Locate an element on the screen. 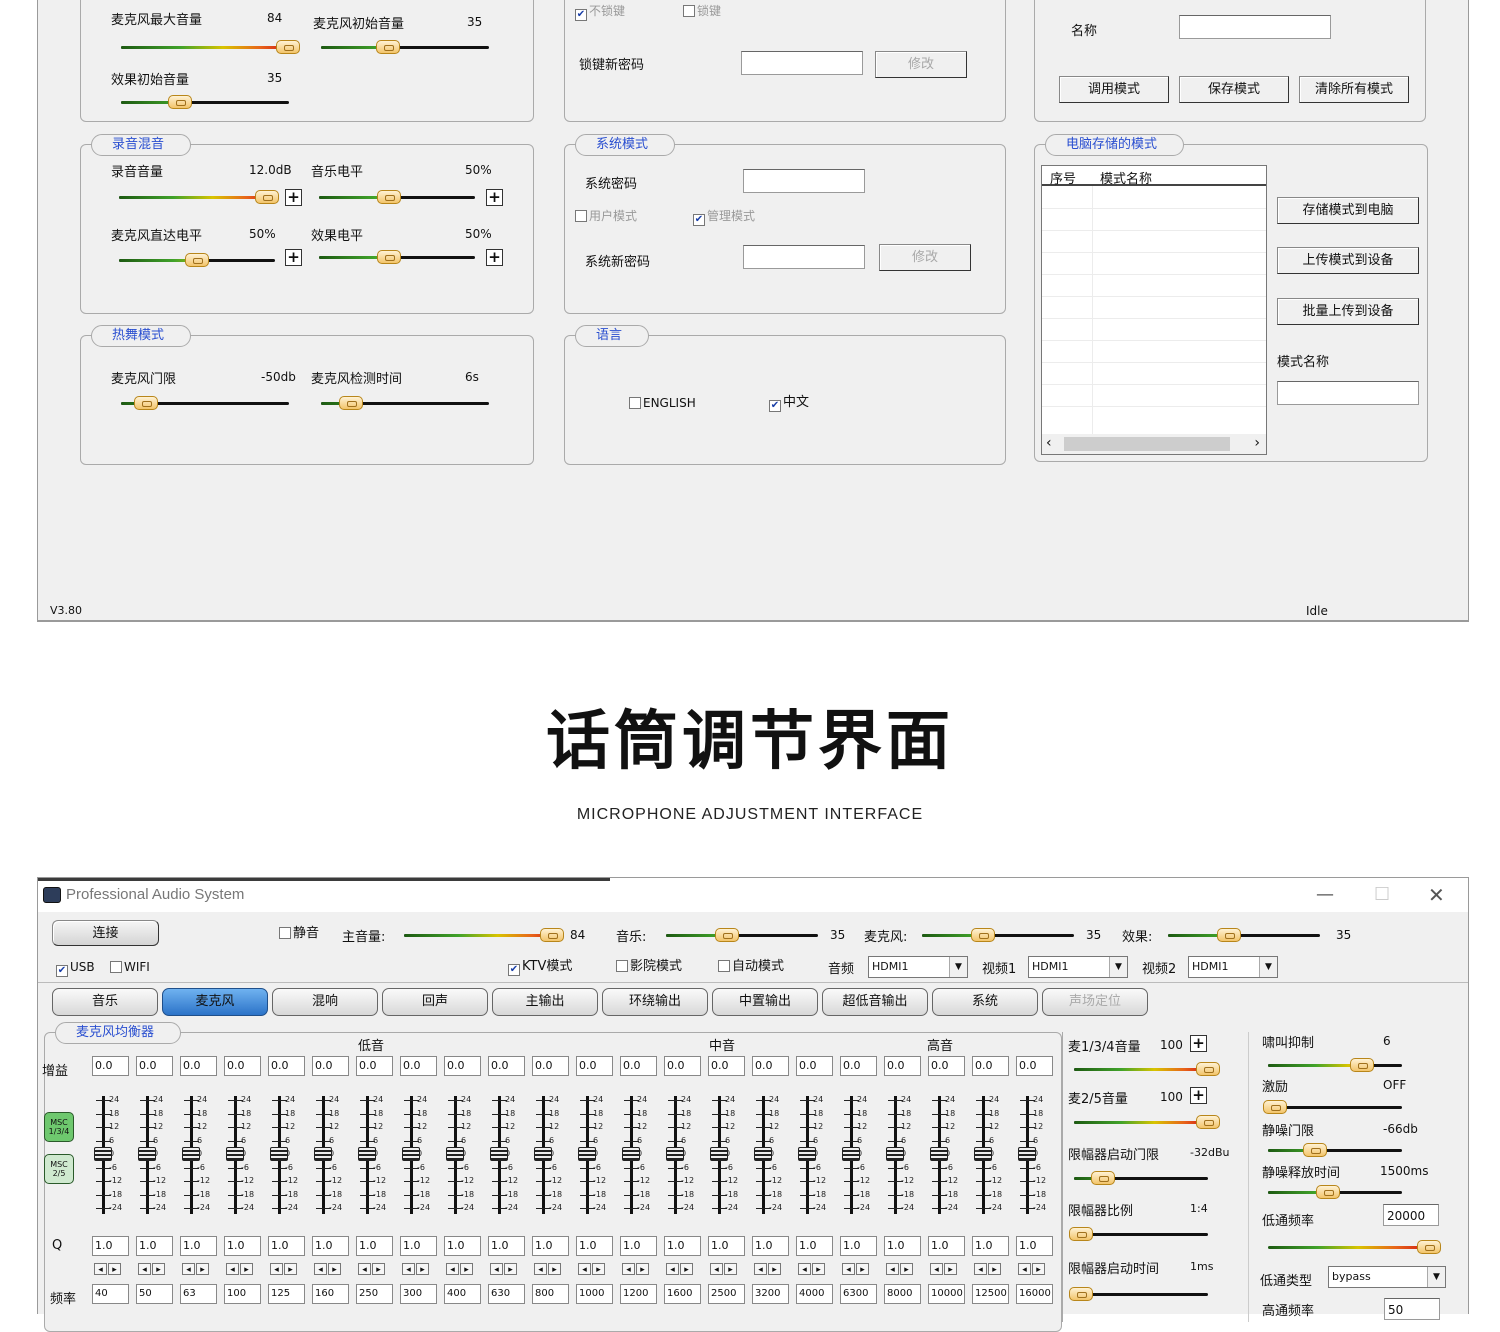  maximize-icon: ☐ is located at coordinates (1382, 894).